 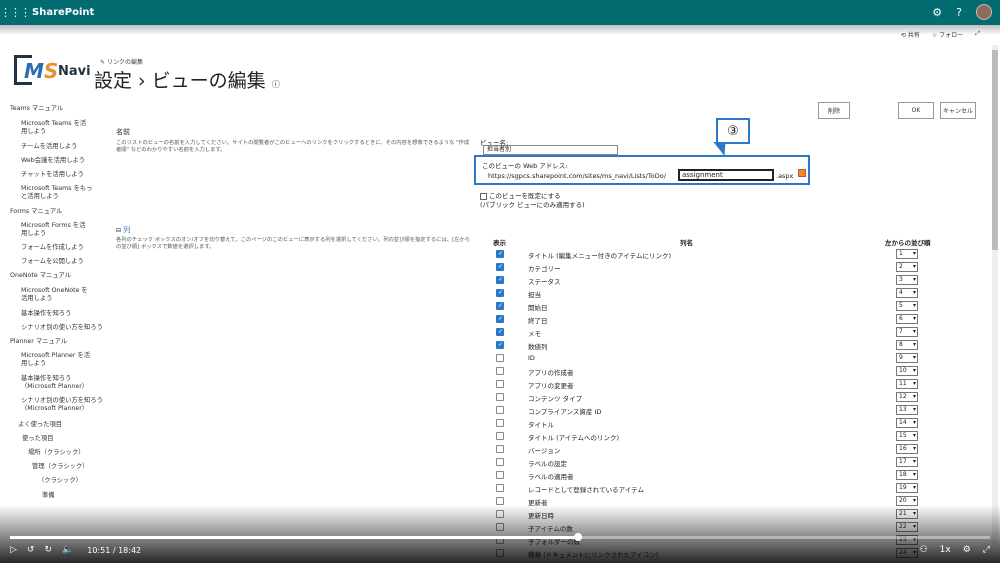 What do you see at coordinates (550, 150) in the screenshot?
I see `view-name-input: 担当者別` at bounding box center [550, 150].